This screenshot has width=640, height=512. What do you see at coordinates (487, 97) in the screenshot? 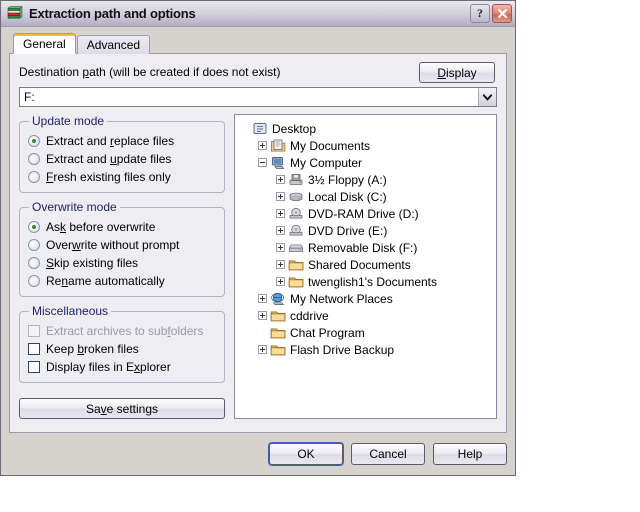
I see `chevron-down-icon` at bounding box center [487, 97].